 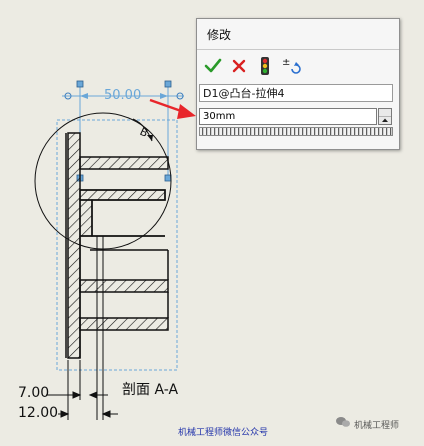 I want to click on footer-note: 机械工程师微信公众号, so click(x=223, y=433).